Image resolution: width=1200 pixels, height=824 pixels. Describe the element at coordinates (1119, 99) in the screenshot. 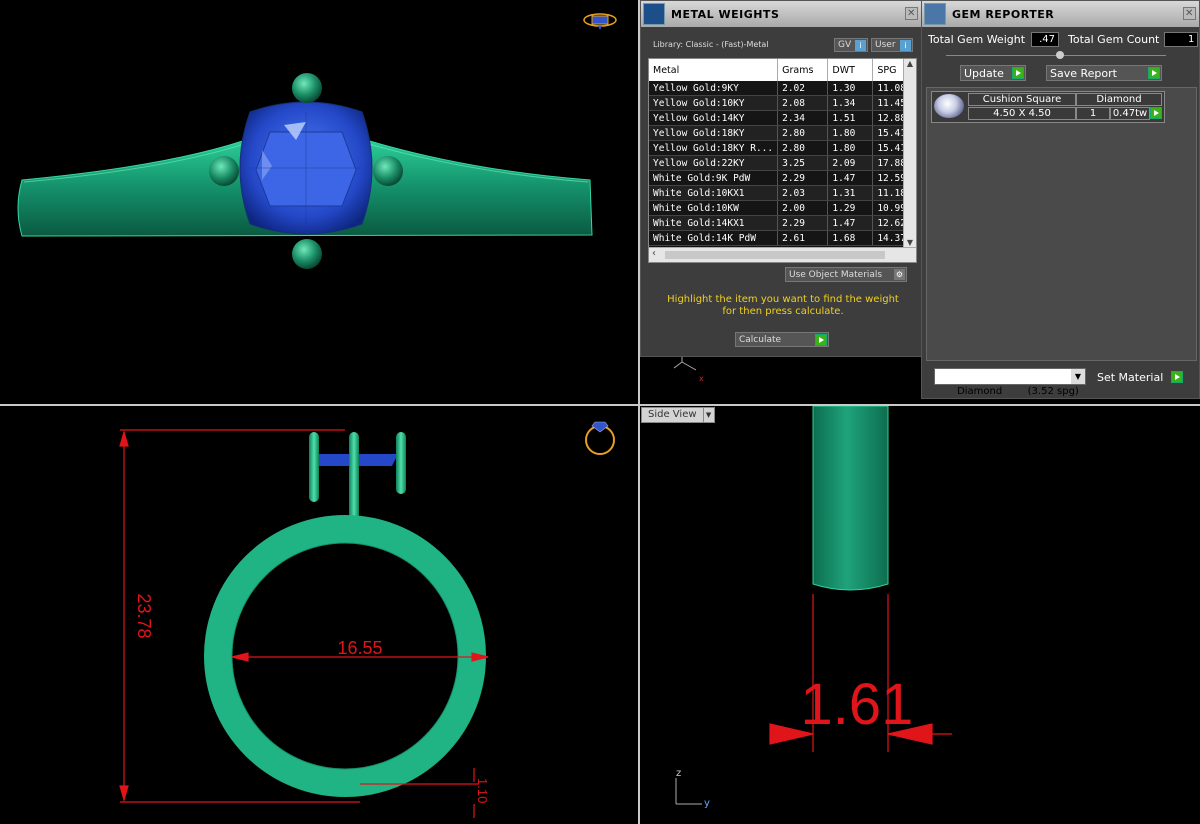

I see `gem-material: Diamond` at that location.